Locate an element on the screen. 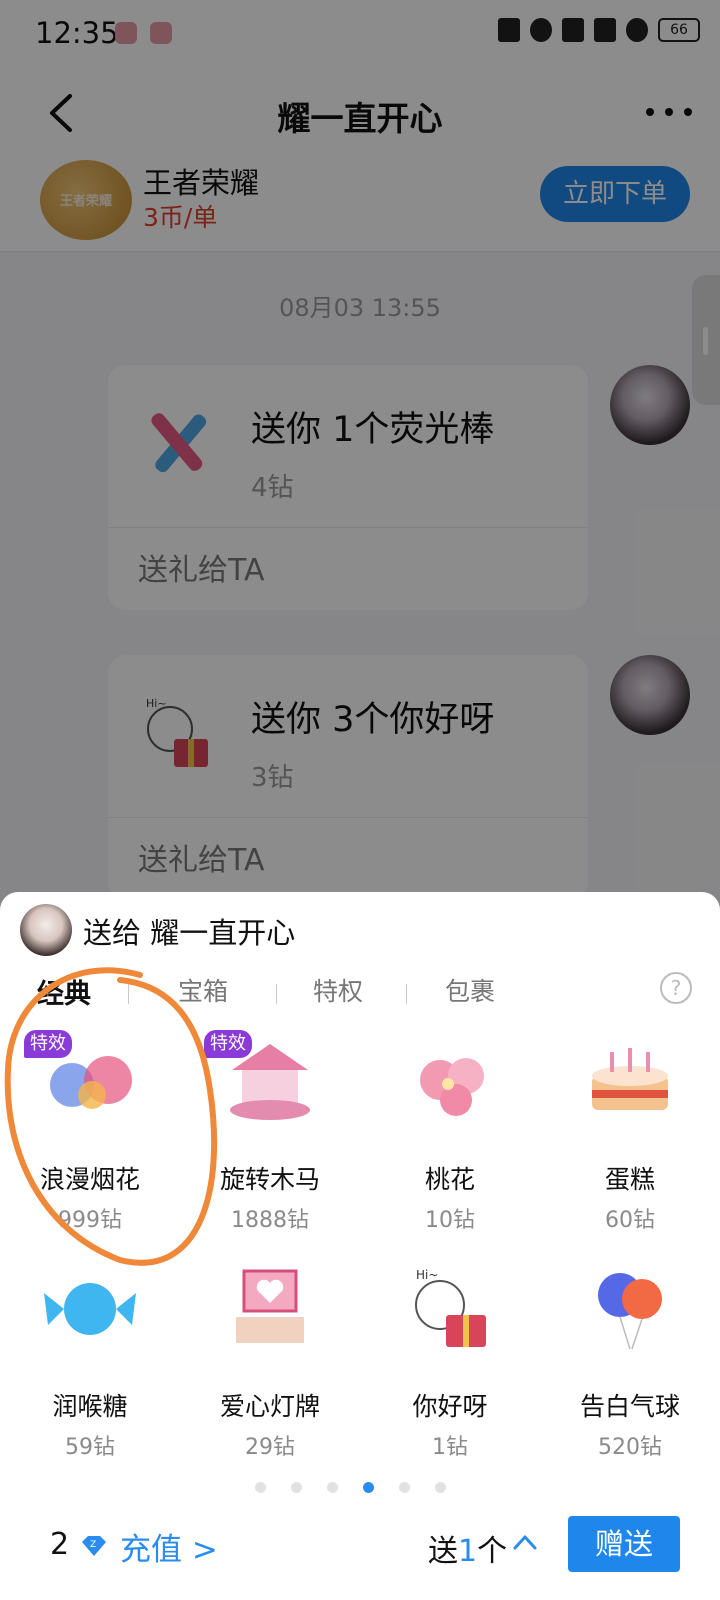 Image resolution: width=720 pixels, height=1600 pixels. tab-classic: 经典 is located at coordinates (64, 991).